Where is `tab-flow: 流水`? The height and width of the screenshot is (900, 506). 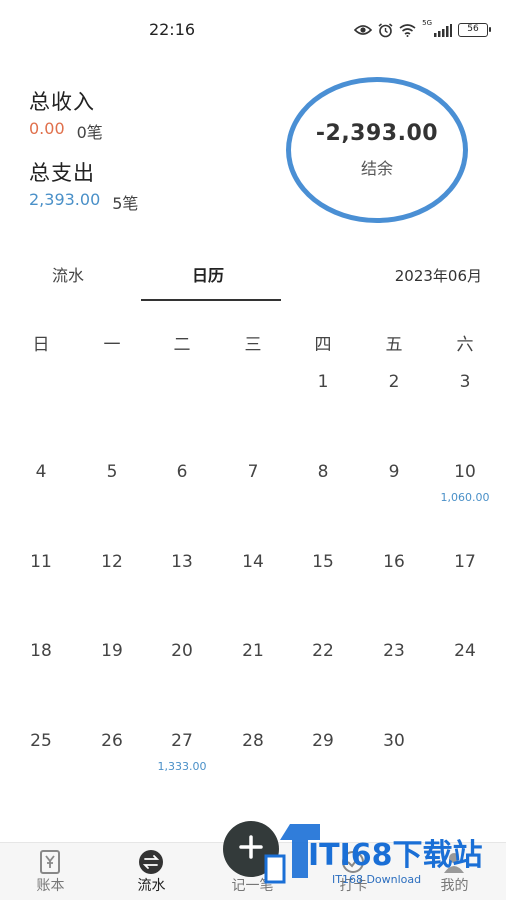 tab-flow: 流水 is located at coordinates (68, 274).